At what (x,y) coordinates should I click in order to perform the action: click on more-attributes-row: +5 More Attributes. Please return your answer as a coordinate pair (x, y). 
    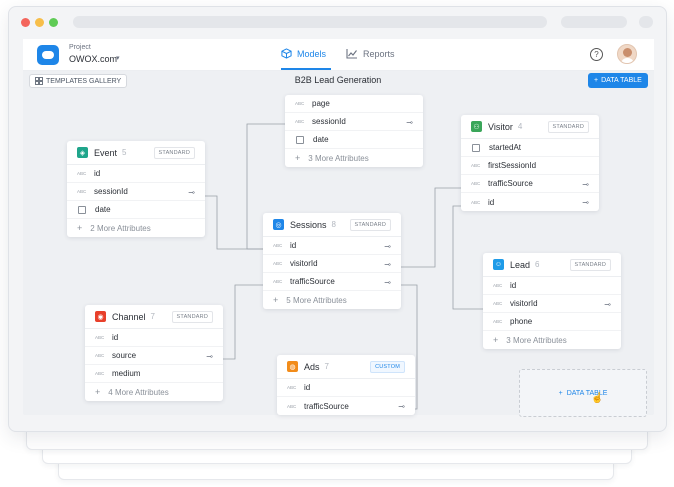
    Looking at the image, I should click on (332, 300).